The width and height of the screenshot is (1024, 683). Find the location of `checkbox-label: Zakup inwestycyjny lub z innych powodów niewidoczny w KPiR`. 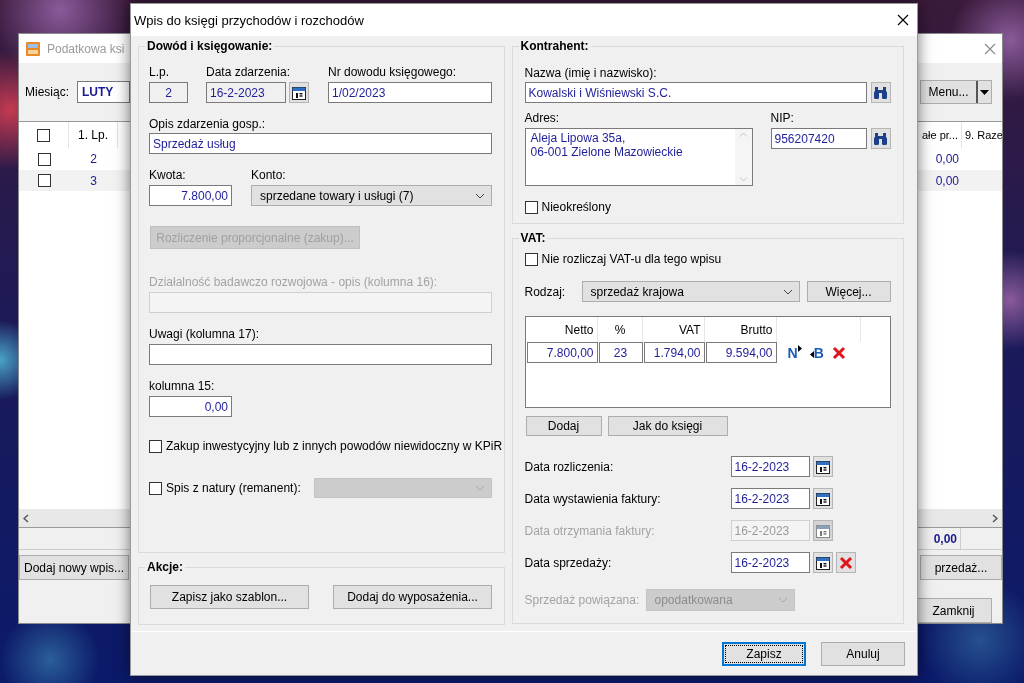

checkbox-label: Zakup inwestycyjny lub z innych powodów niewidoczny w KPiR is located at coordinates (334, 446).